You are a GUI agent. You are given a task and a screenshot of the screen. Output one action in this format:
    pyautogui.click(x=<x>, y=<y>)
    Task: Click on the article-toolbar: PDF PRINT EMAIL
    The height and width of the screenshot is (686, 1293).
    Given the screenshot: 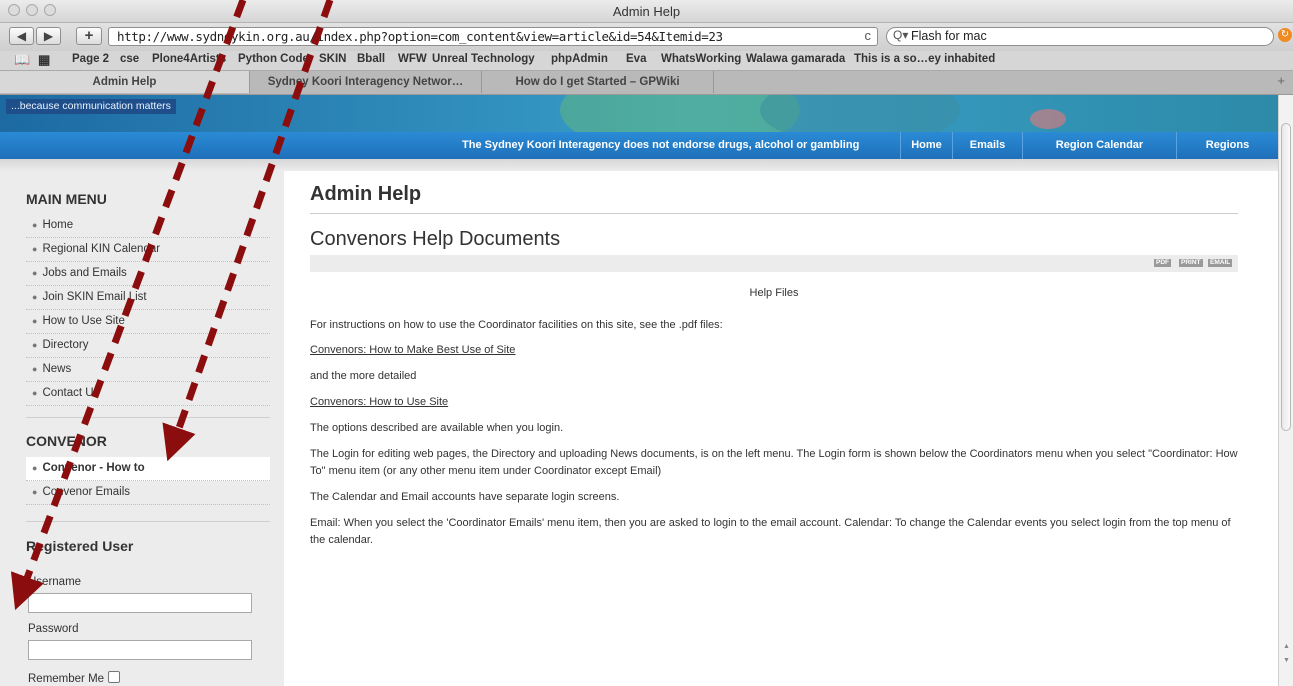 What is the action you would take?
    pyautogui.click(x=774, y=263)
    